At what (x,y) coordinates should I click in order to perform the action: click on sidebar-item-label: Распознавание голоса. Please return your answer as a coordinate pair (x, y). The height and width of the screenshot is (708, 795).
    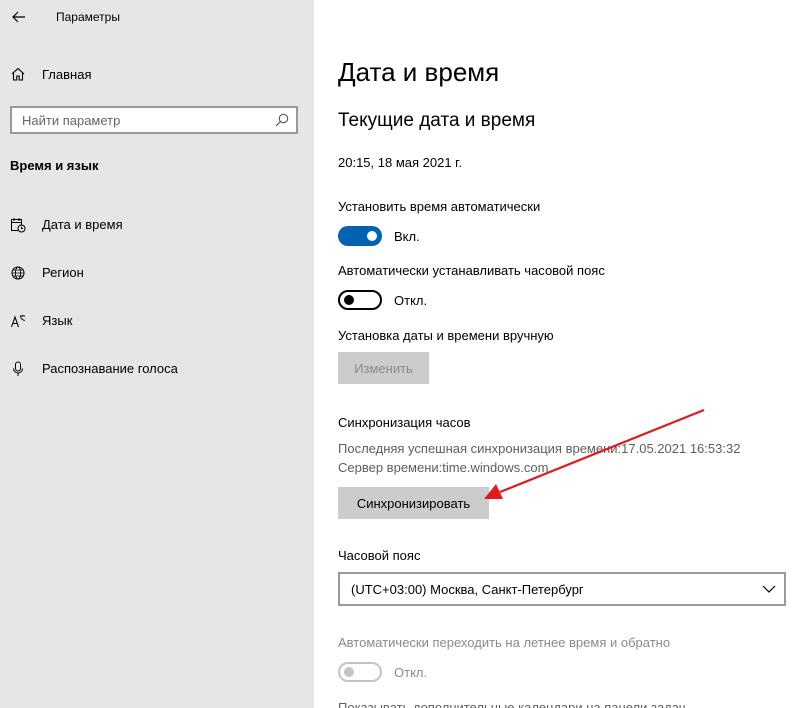
    Looking at the image, I should click on (110, 368).